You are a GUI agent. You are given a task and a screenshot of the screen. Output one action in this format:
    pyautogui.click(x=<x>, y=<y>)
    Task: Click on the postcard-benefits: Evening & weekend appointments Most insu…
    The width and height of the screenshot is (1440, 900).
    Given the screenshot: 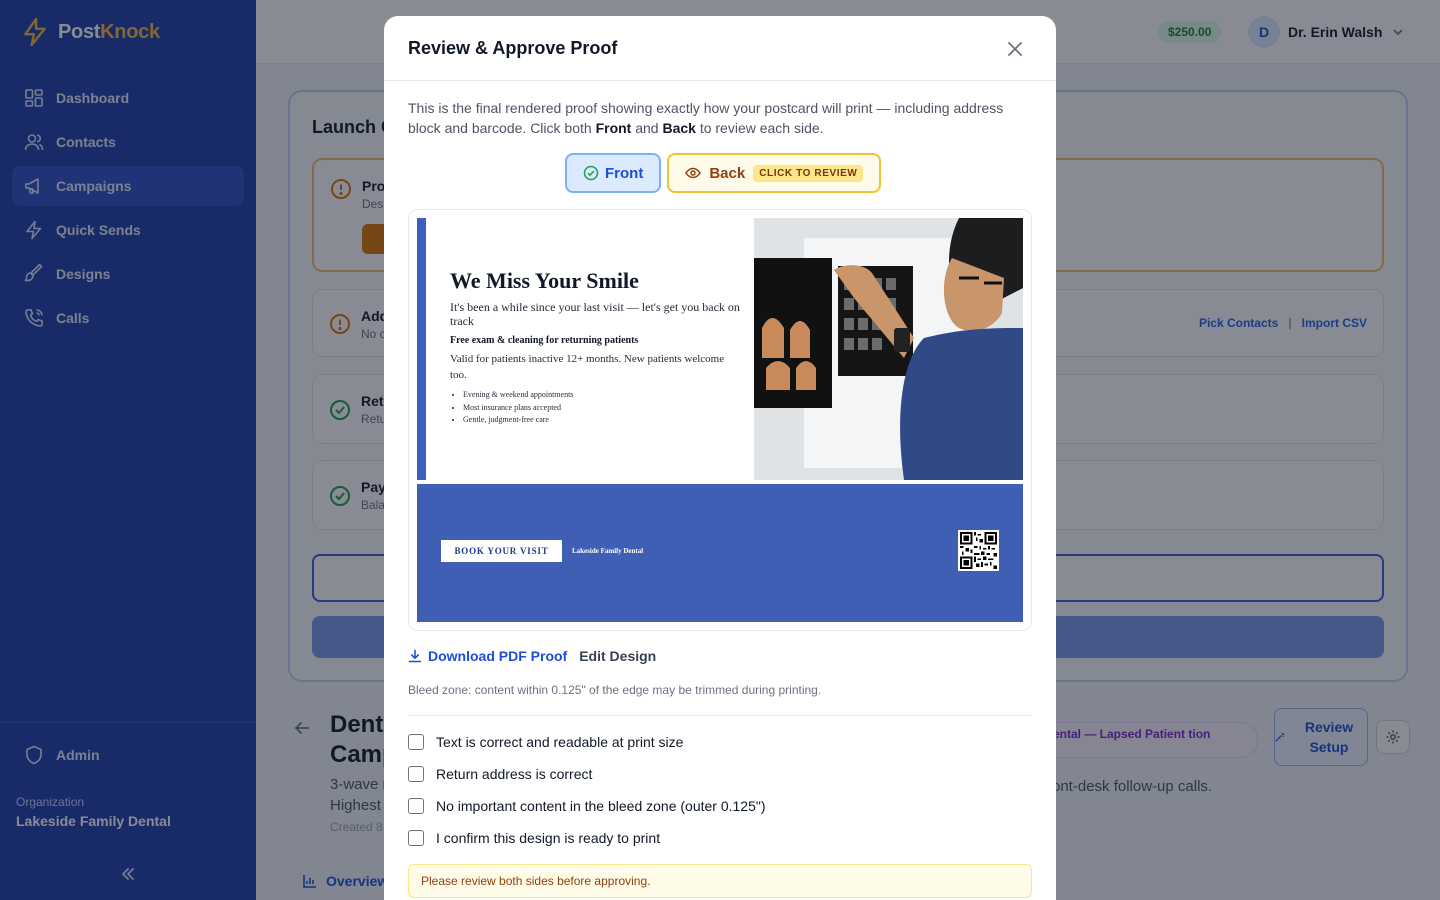 What is the action you would take?
    pyautogui.click(x=518, y=408)
    